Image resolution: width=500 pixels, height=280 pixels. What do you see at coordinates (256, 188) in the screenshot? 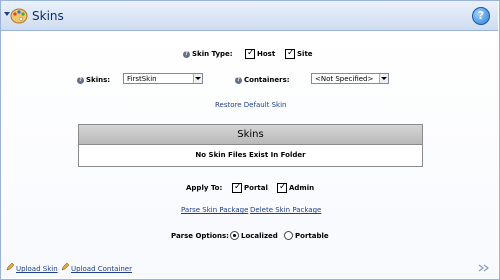
I see `portal-label: Portal` at bounding box center [256, 188].